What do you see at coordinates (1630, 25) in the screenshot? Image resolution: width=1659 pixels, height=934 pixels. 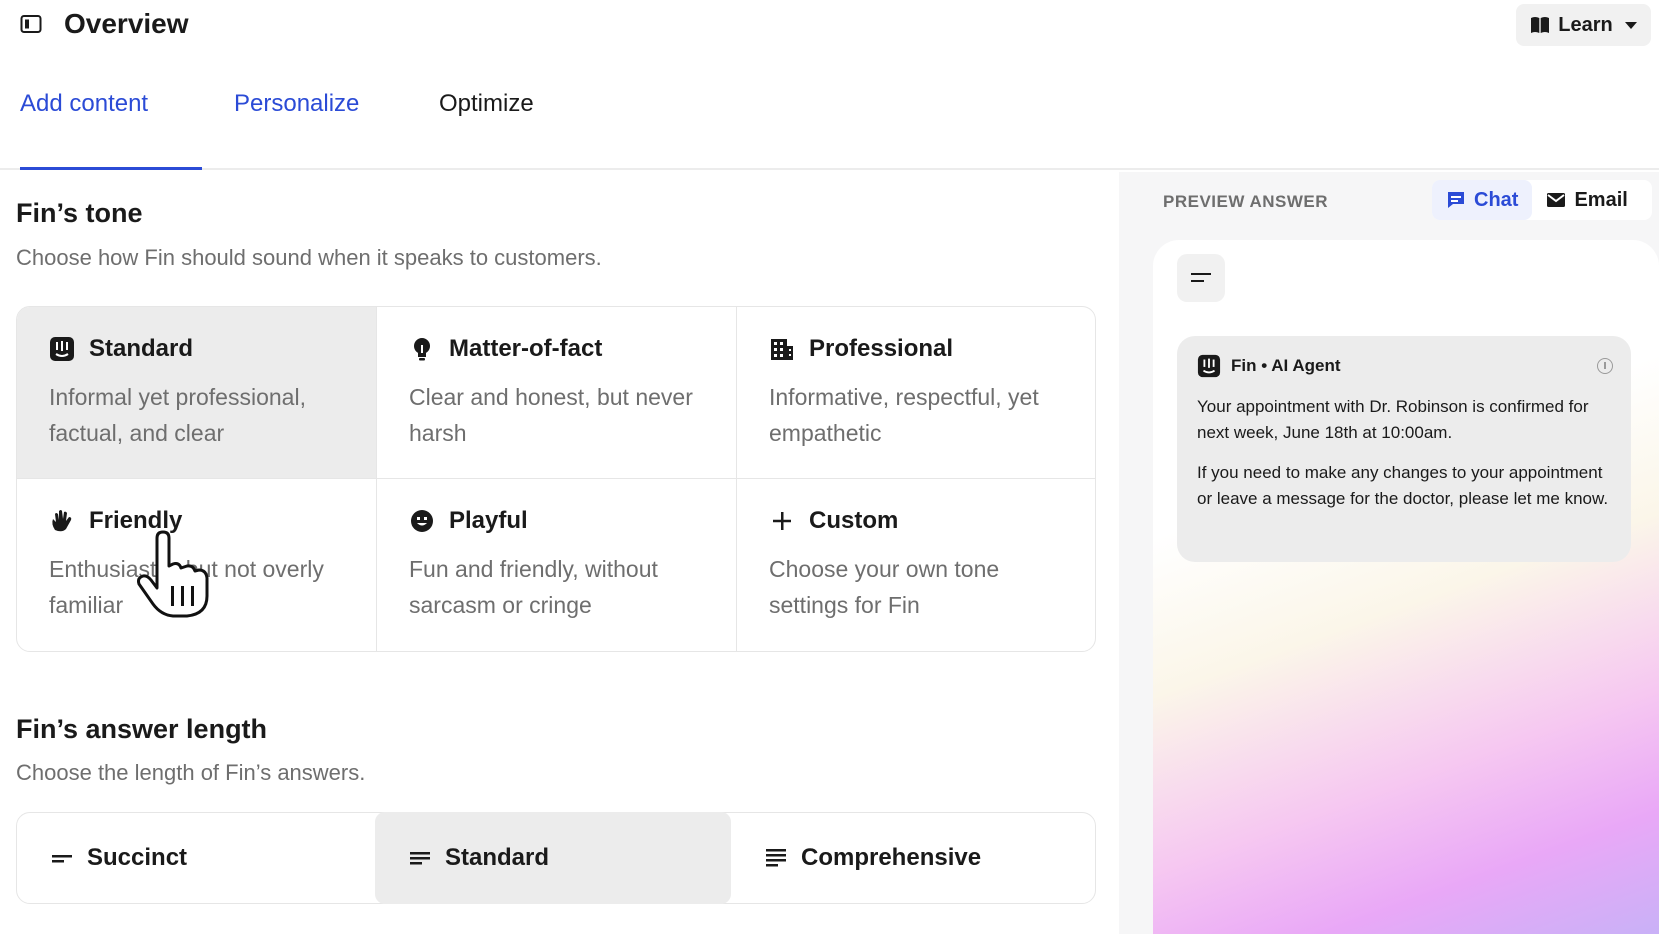 I see `chevron-down-icon` at bounding box center [1630, 25].